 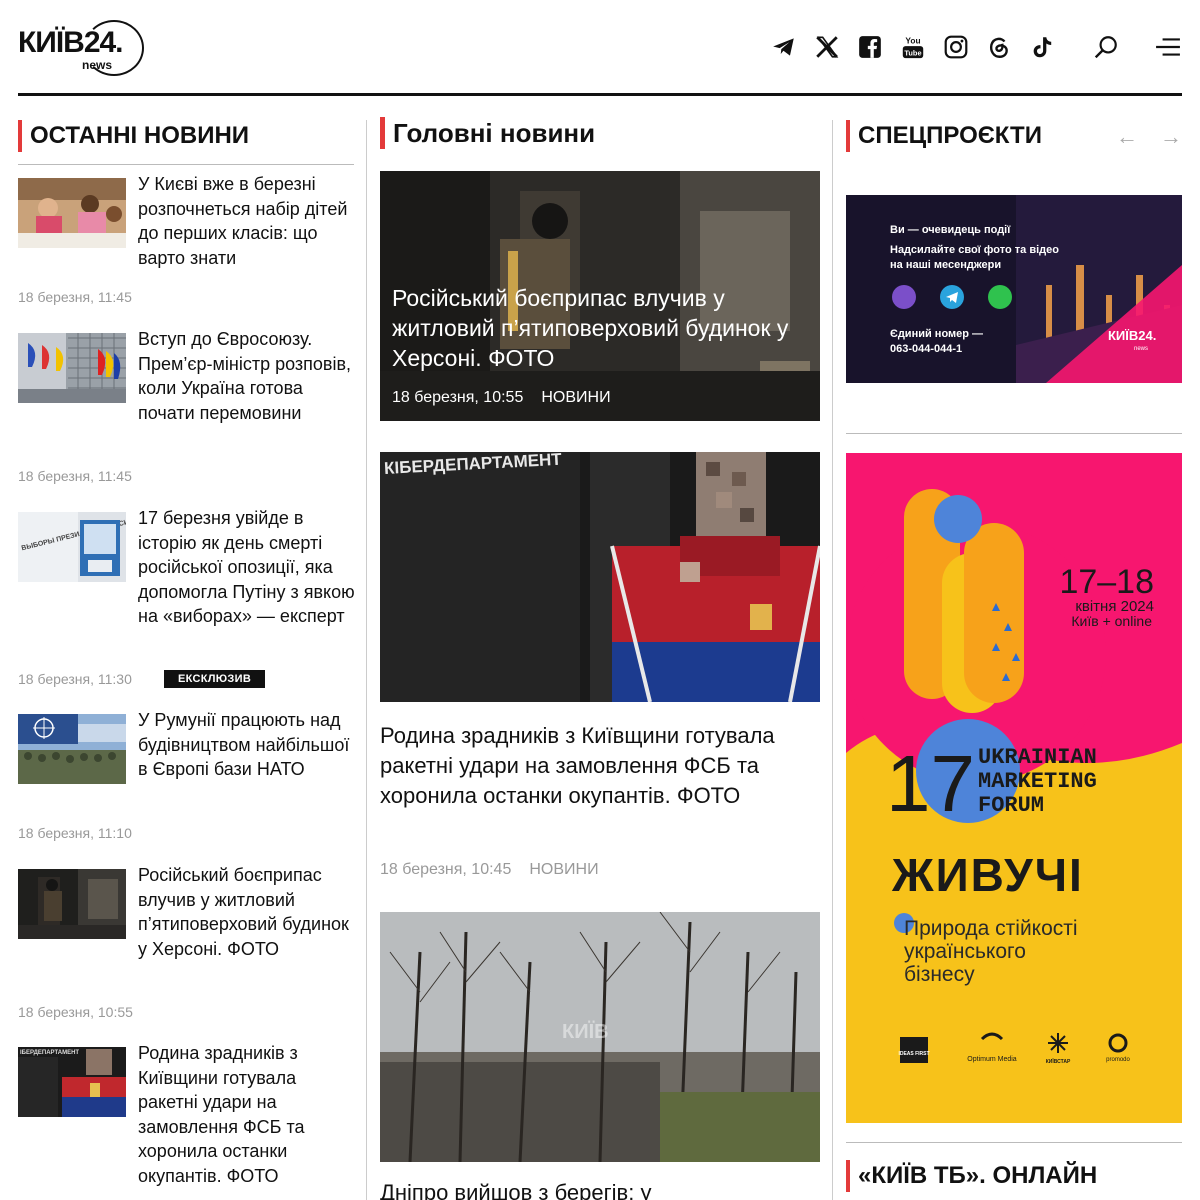 What do you see at coordinates (965, 951) in the screenshot?
I see `promo2-sub2: українського` at bounding box center [965, 951].